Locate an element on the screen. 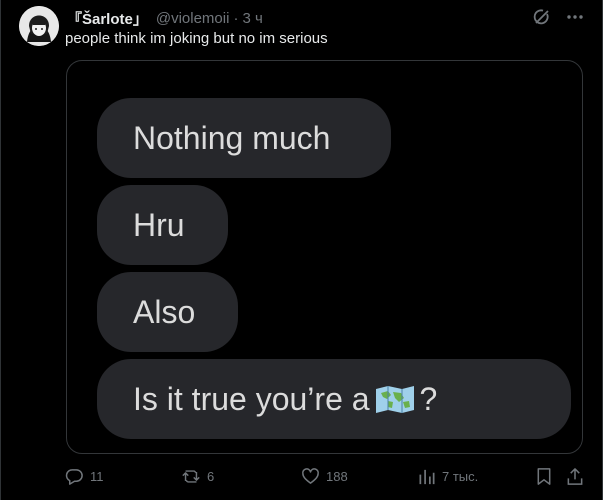 This screenshot has height=500, width=603. world-map-icon is located at coordinates (395, 399).